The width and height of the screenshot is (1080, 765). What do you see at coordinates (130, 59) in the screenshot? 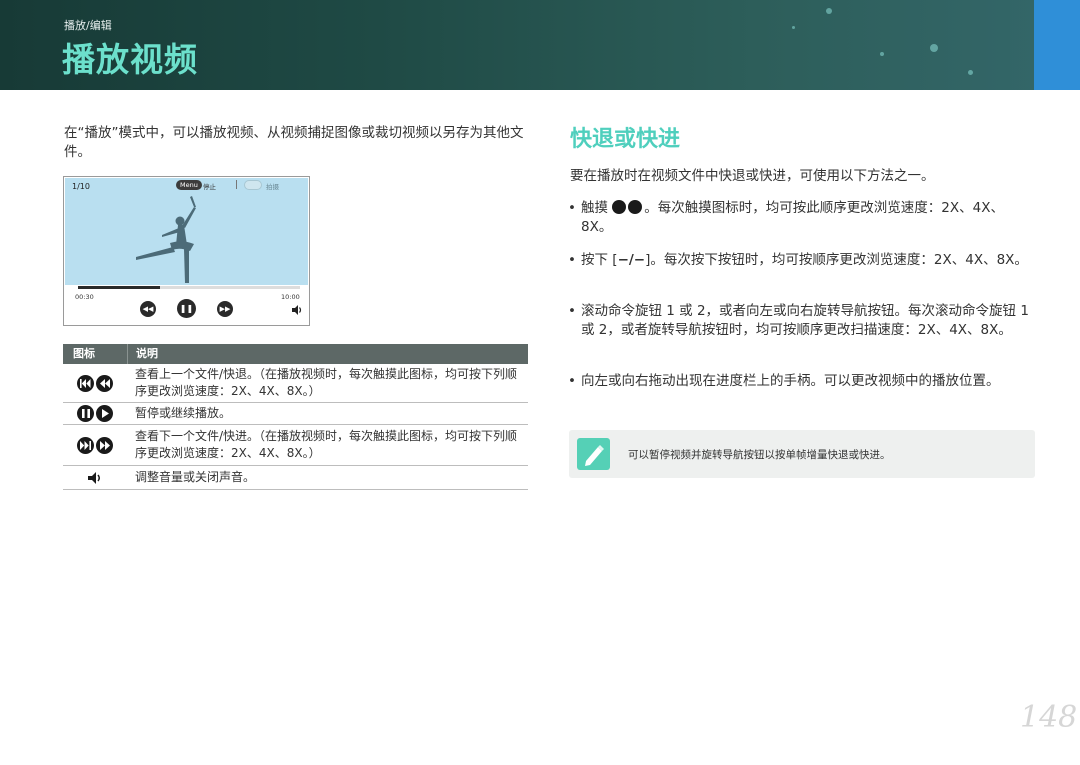
I see `page-title: 播放视频` at bounding box center [130, 59].